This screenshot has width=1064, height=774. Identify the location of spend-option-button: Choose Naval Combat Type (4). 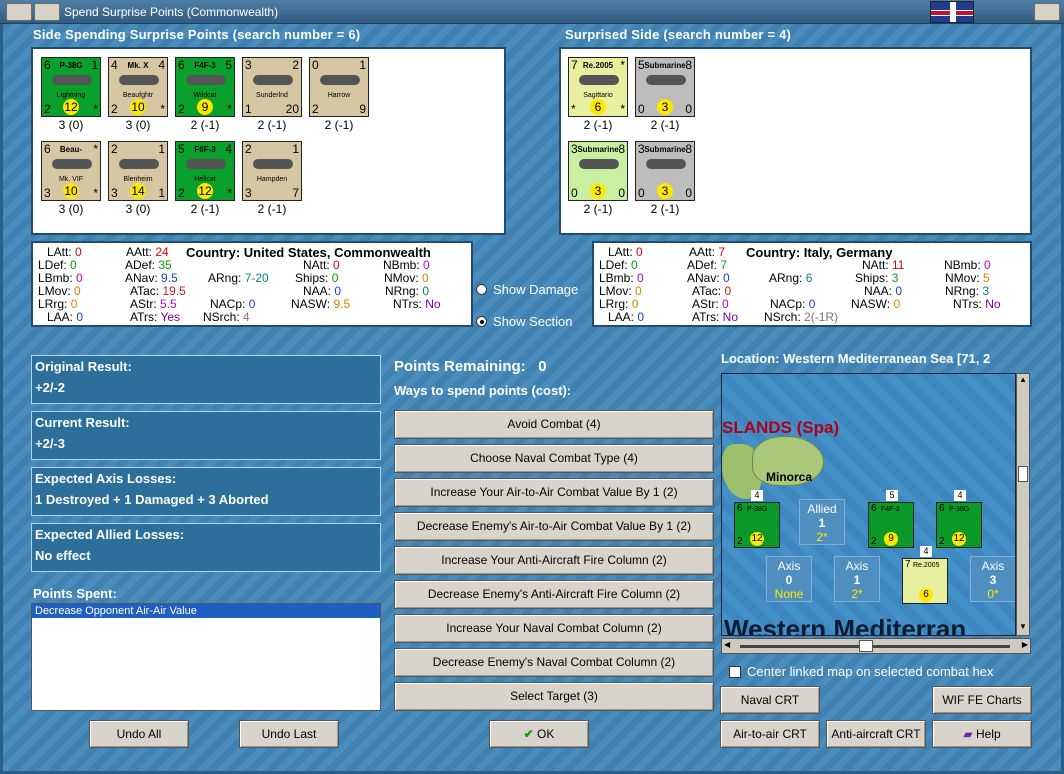
(554, 458).